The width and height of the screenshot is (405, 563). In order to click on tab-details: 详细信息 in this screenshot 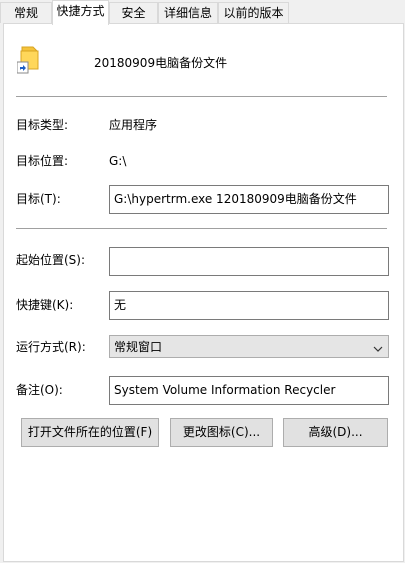, I will do `click(188, 12)`.